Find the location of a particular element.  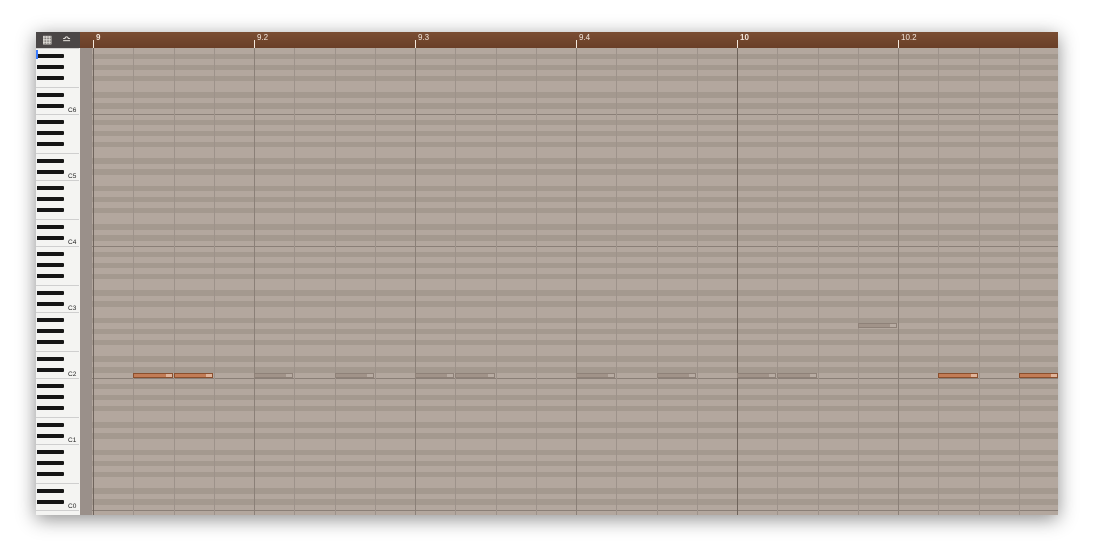

piano-keyboard: C6 C5 C4 C3 C2 C1 C0 is located at coordinates (58, 281).